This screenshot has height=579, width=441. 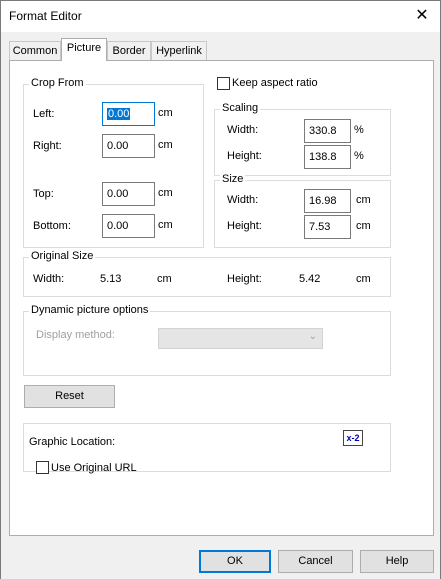 What do you see at coordinates (128, 194) in the screenshot?
I see `crop-top-input: 0.00` at bounding box center [128, 194].